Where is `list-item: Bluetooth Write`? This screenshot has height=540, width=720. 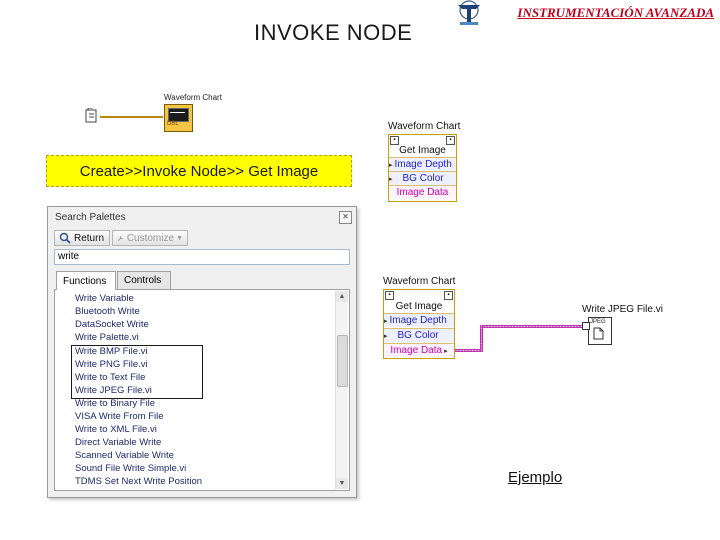 list-item: Bluetooth Write is located at coordinates (107, 311).